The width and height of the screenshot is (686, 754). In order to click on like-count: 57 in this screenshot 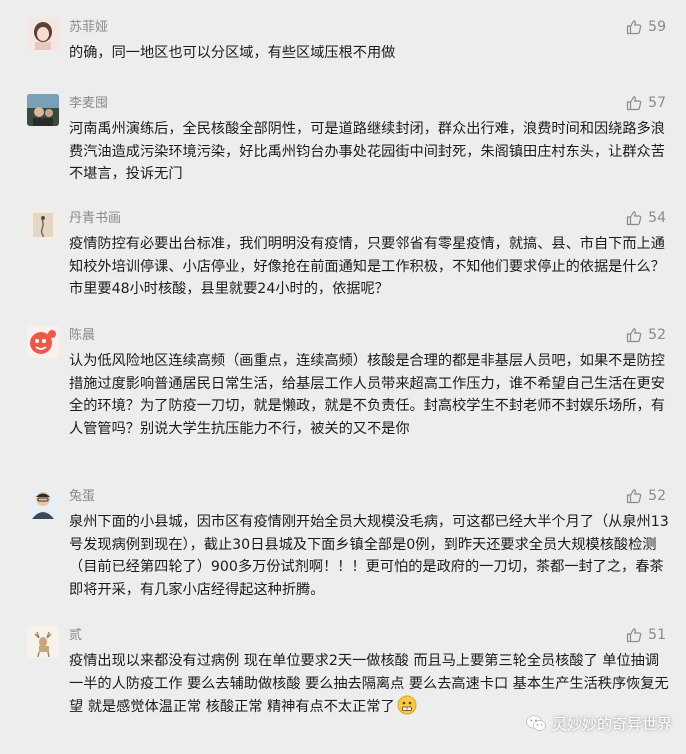, I will do `click(657, 103)`.